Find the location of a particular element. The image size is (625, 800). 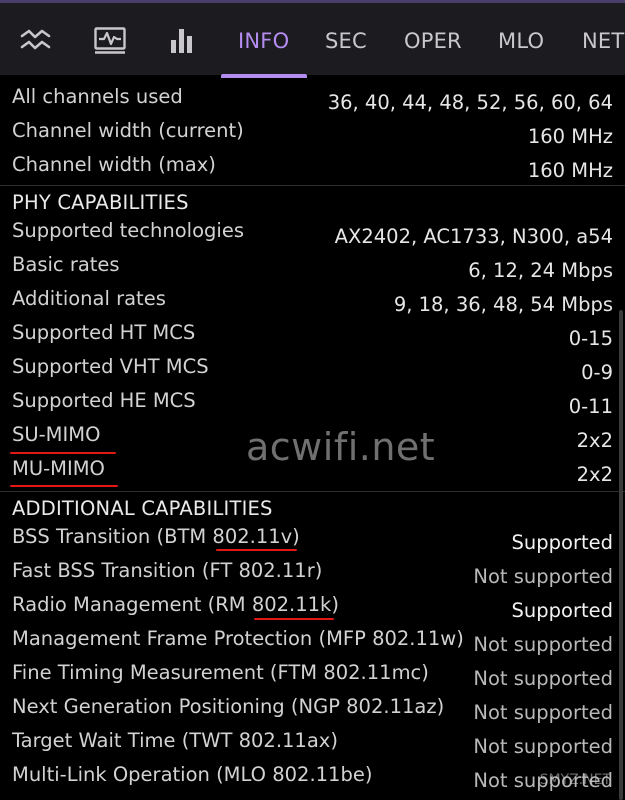

row-label: Multi-Link Operation (MLO 802.11be) is located at coordinates (192, 774).